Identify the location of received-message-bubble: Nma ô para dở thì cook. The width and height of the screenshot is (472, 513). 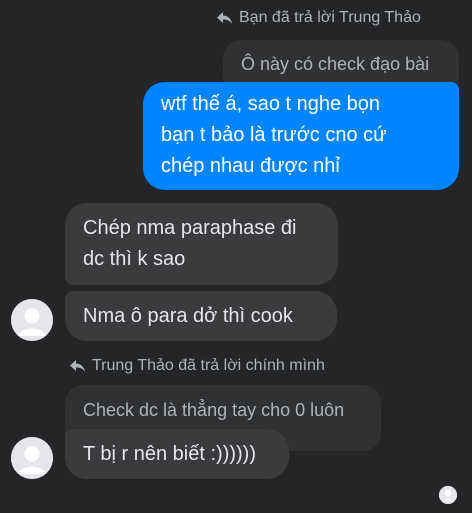
(201, 316).